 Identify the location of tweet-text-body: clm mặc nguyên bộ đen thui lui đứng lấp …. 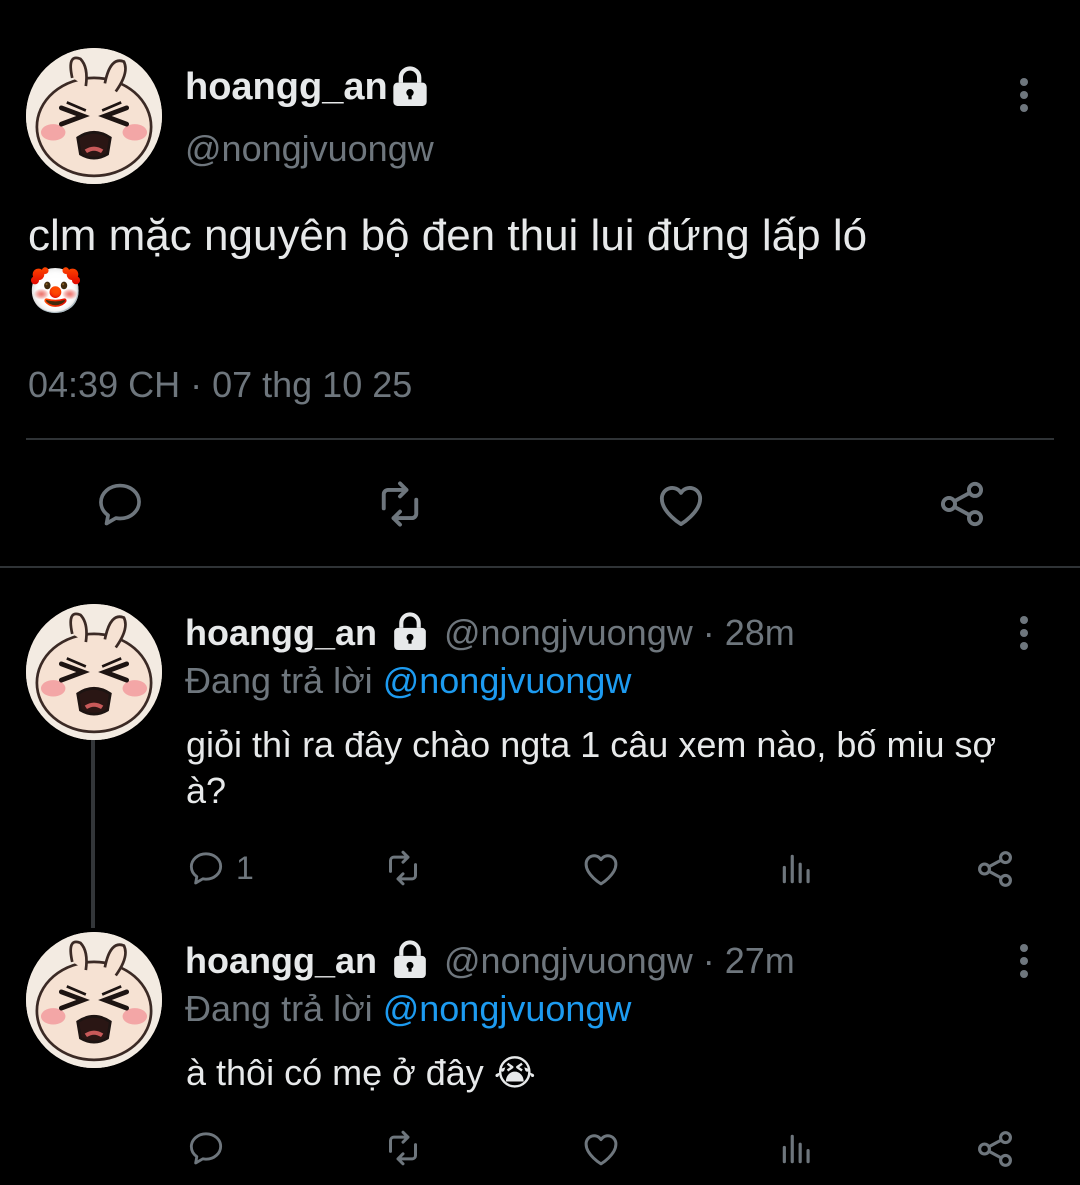
(448, 235).